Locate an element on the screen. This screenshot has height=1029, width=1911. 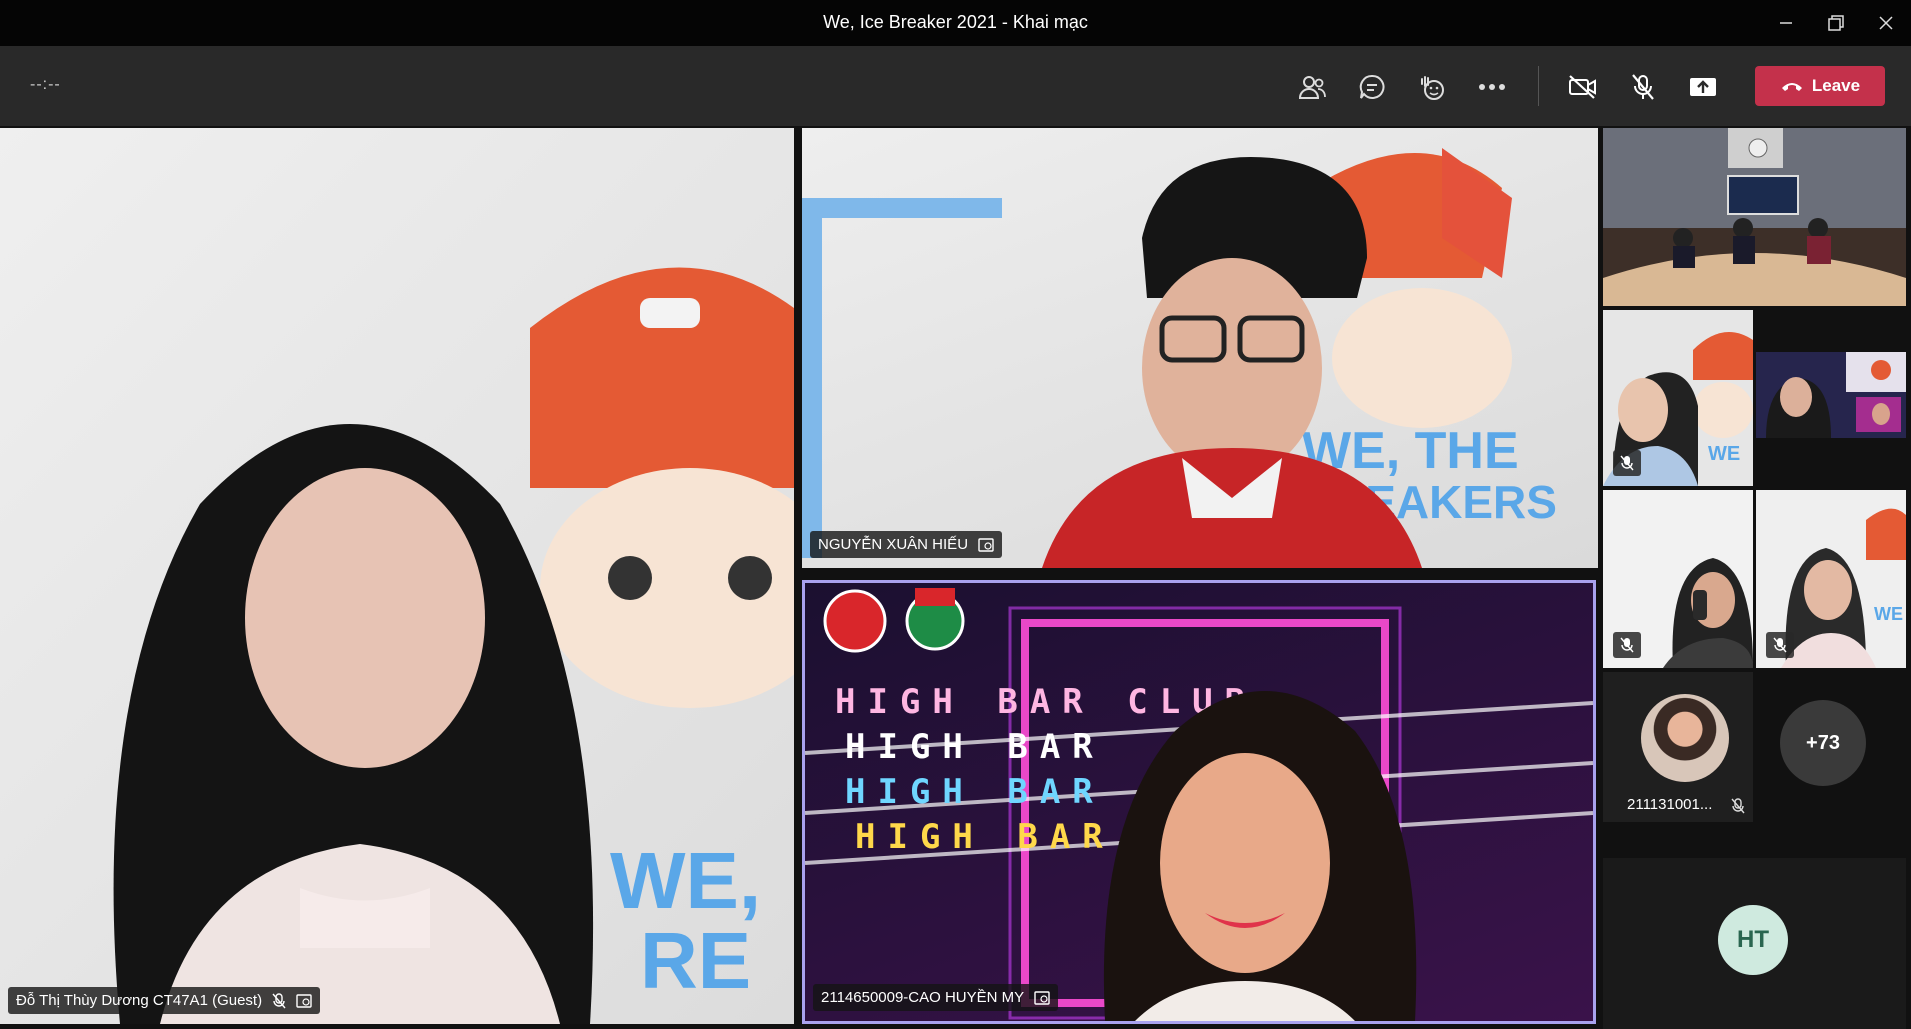
reactions-icon is located at coordinates (1432, 87).